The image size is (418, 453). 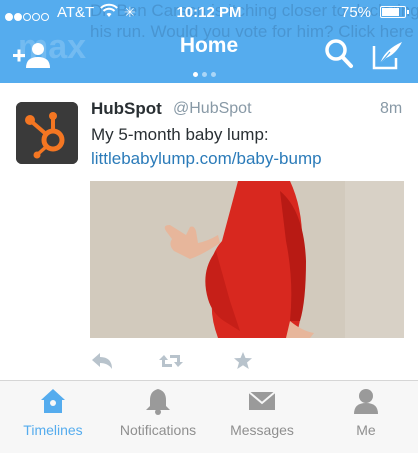 What do you see at coordinates (394, 12) in the screenshot?
I see `battery-icon` at bounding box center [394, 12].